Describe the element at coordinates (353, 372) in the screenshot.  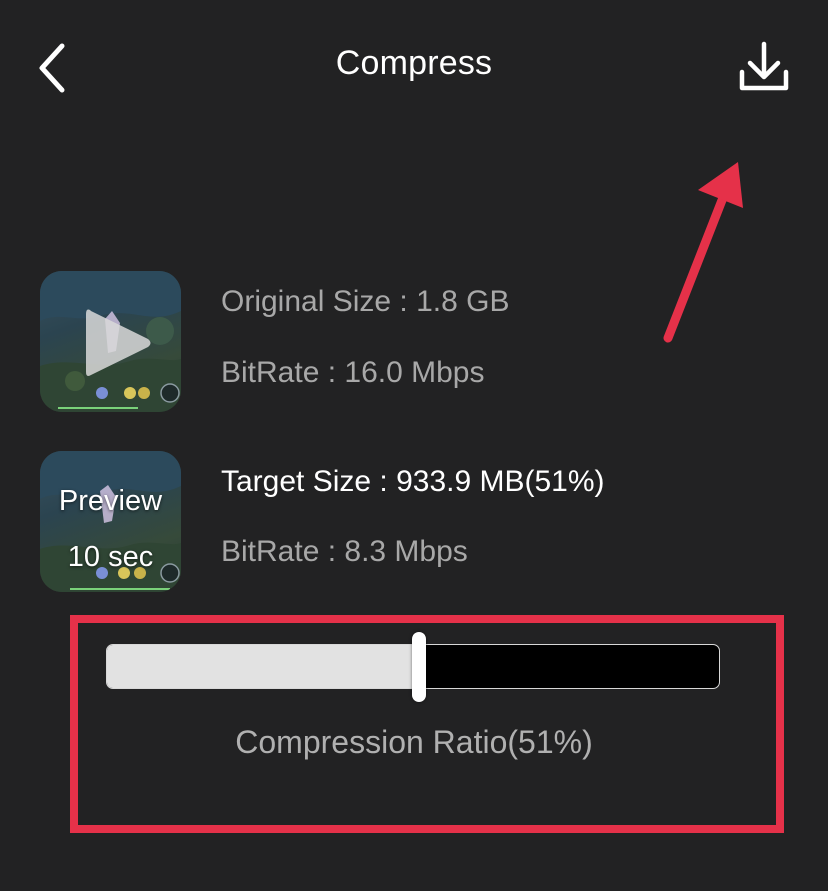
I see `original-bitrate-text: BitRate : 16.0 Mbps` at that location.